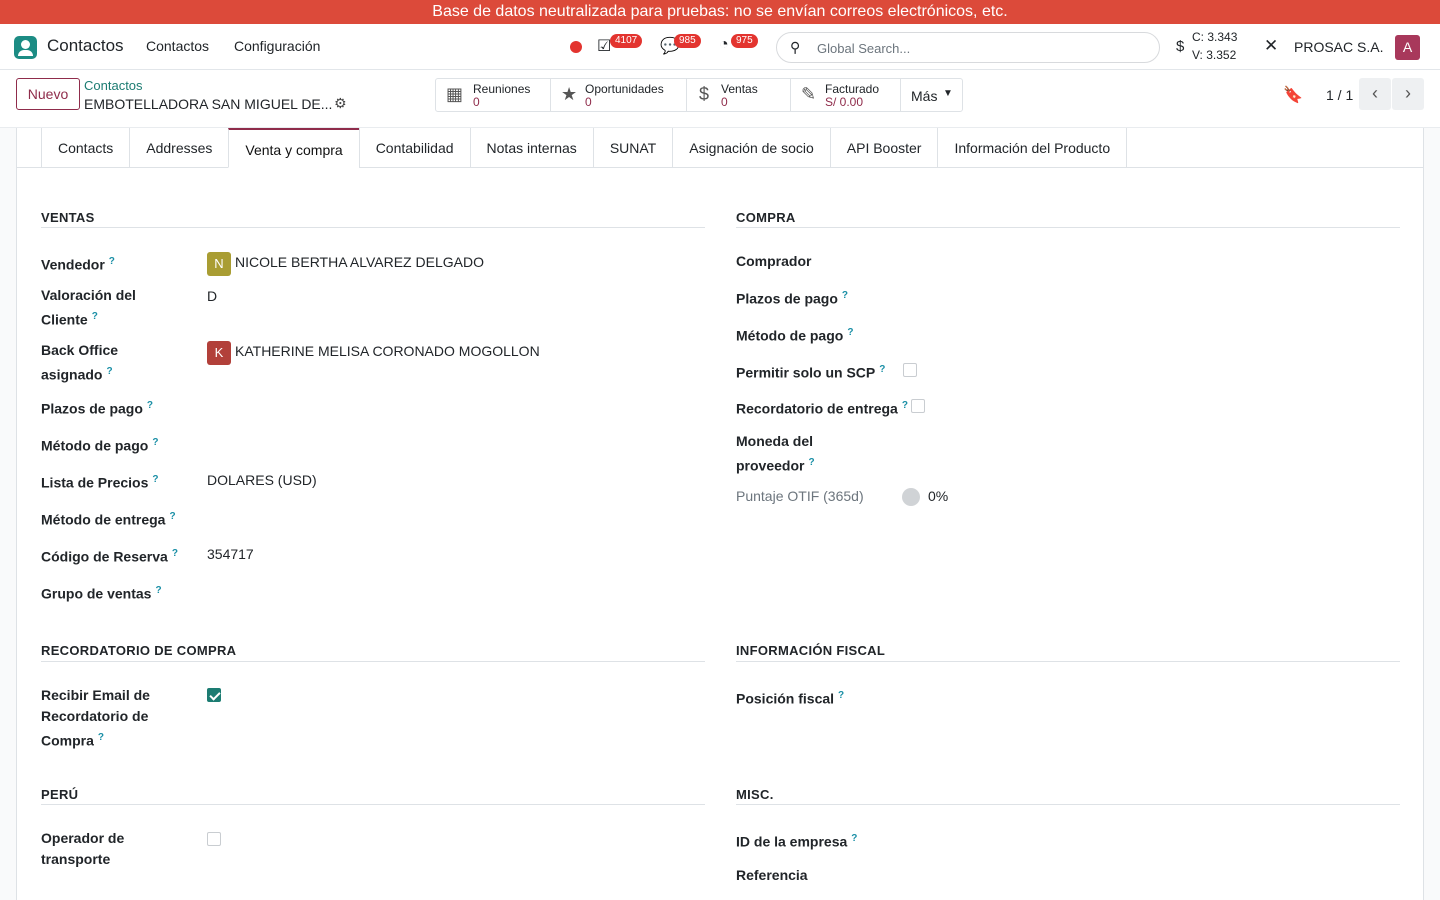 This screenshot has height=900, width=1440. I want to click on global-search-input, so click(977, 48).